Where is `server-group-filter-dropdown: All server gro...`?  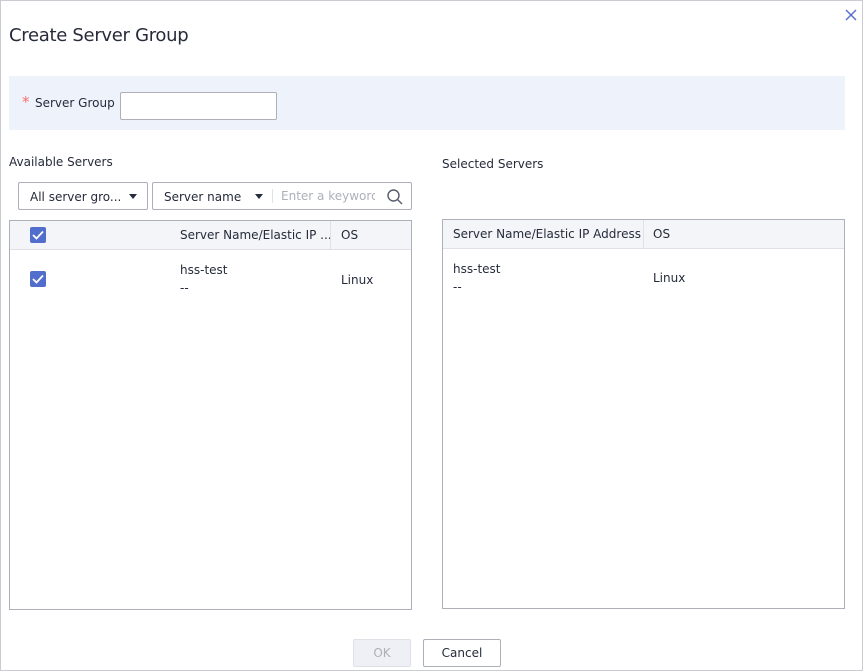
server-group-filter-dropdown: All server gro... is located at coordinates (83, 196).